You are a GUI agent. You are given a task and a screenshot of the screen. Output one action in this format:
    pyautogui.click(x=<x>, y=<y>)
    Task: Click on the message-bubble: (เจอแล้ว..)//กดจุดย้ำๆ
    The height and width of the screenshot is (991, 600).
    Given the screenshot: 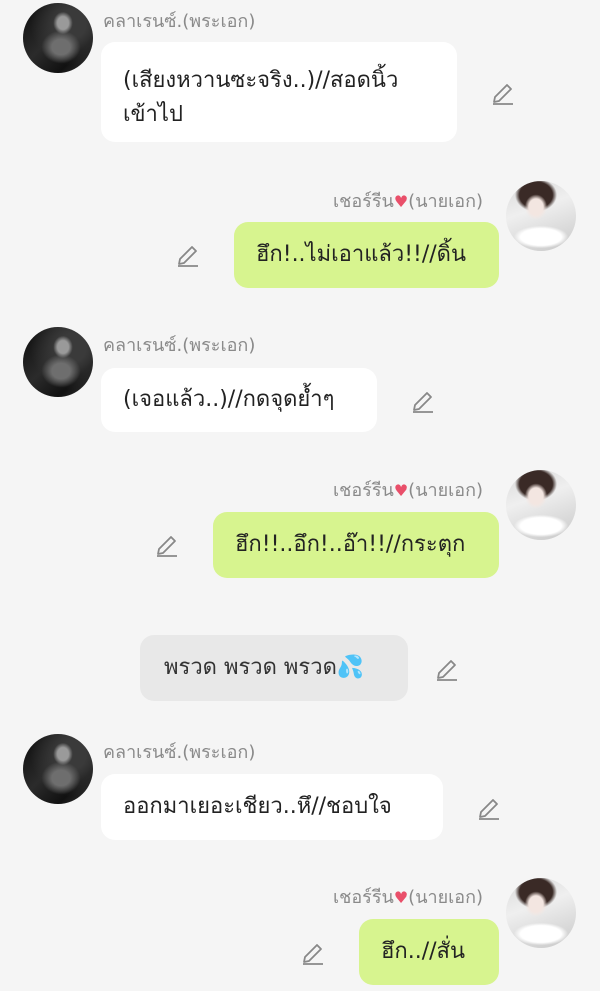 What is the action you would take?
    pyautogui.click(x=239, y=400)
    